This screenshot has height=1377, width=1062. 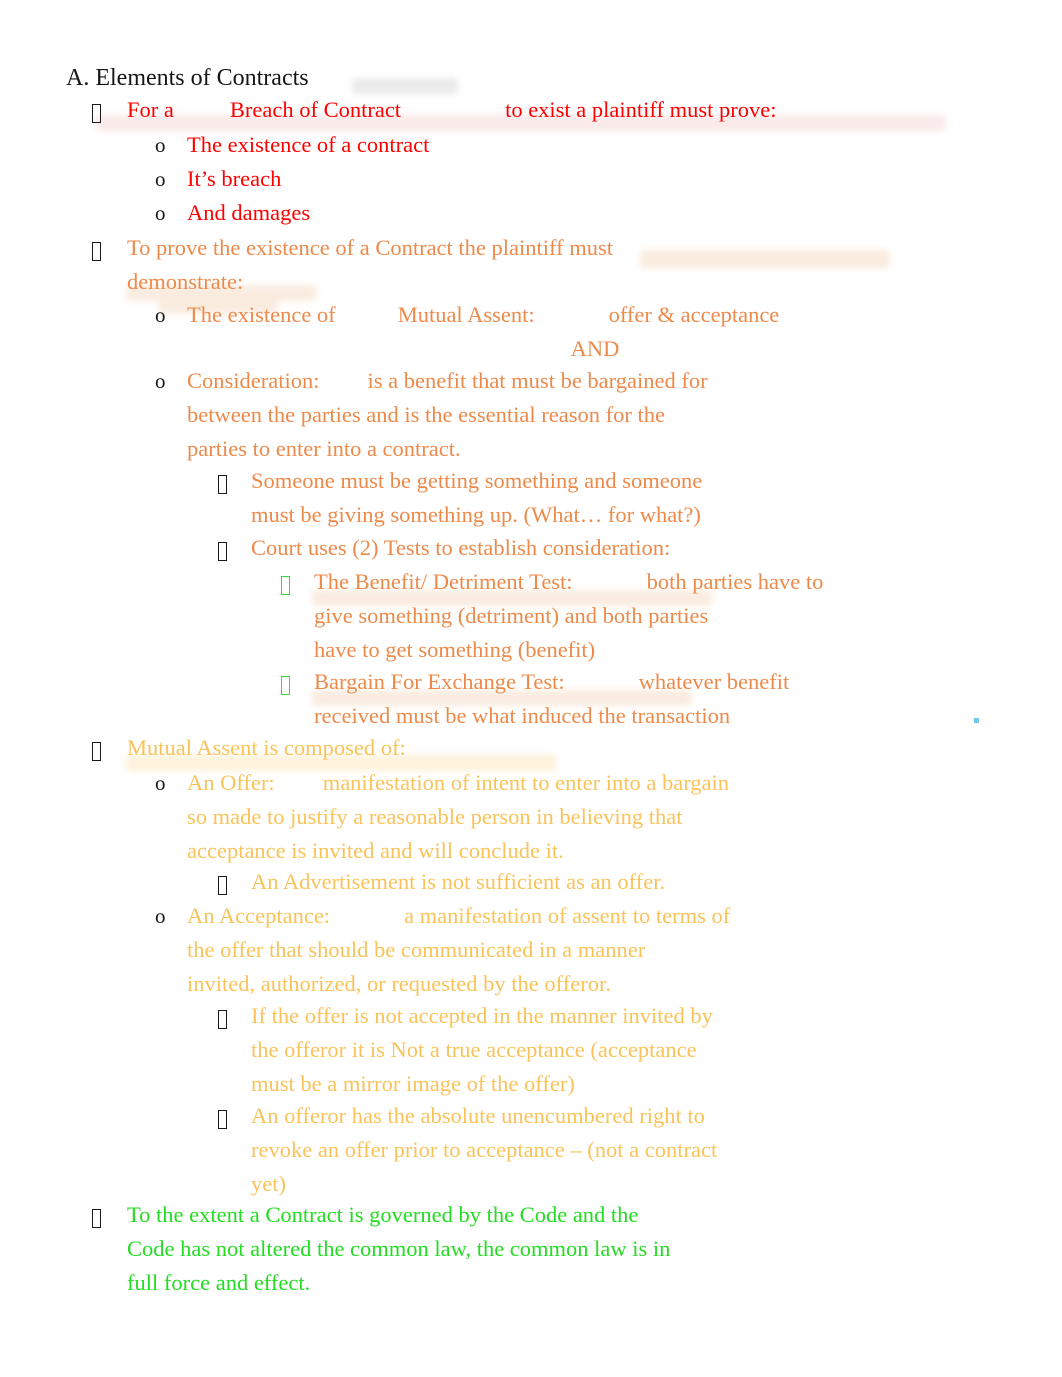 I want to click on outline-item-breach-1: o It’s breach, so click(x=580, y=179).